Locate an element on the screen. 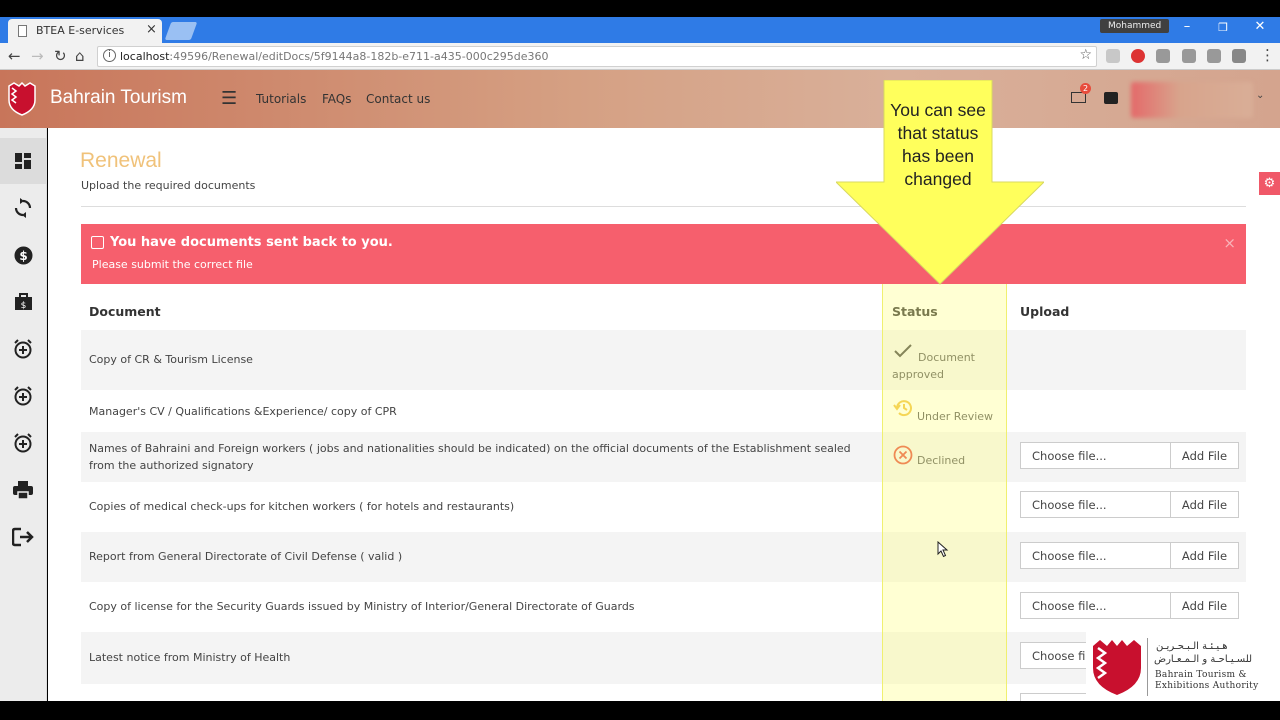 The width and height of the screenshot is (1280, 720). page-subtitle: Upload the required documents is located at coordinates (168, 185).